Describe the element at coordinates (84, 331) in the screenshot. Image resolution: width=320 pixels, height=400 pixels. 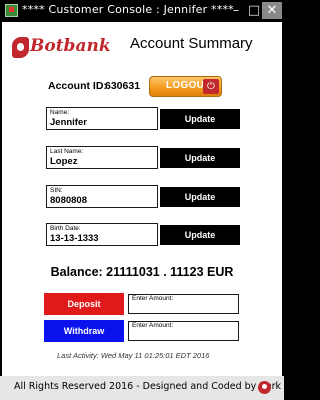
I see `withdraw-button: Withdraw` at that location.